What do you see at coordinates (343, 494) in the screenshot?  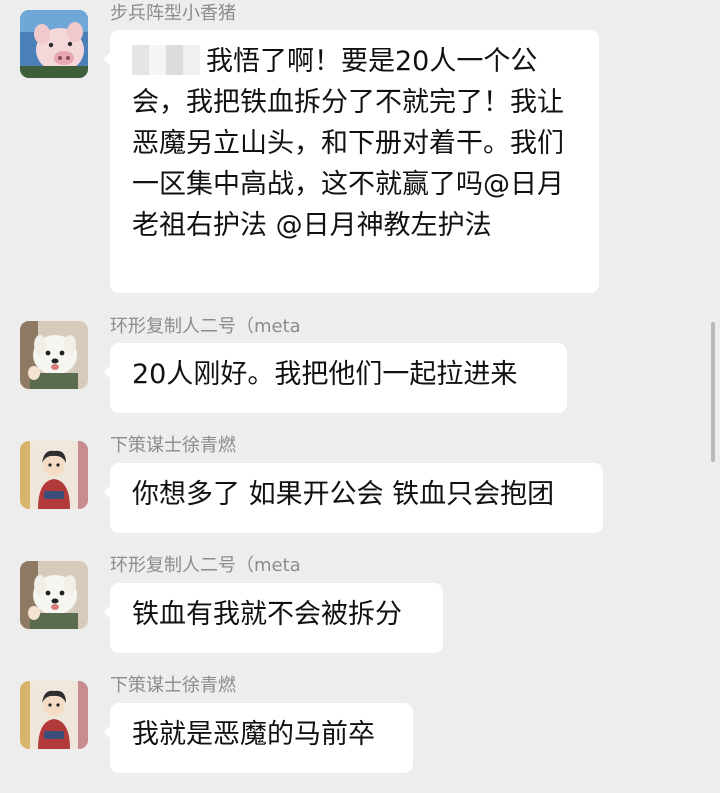 I see `message-text: 你想多了 如果开公会 铁血只会抱团` at bounding box center [343, 494].